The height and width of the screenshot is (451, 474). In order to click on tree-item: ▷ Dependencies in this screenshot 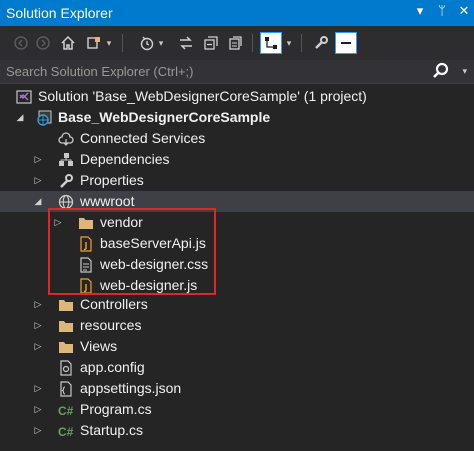, I will do `click(237, 159)`.